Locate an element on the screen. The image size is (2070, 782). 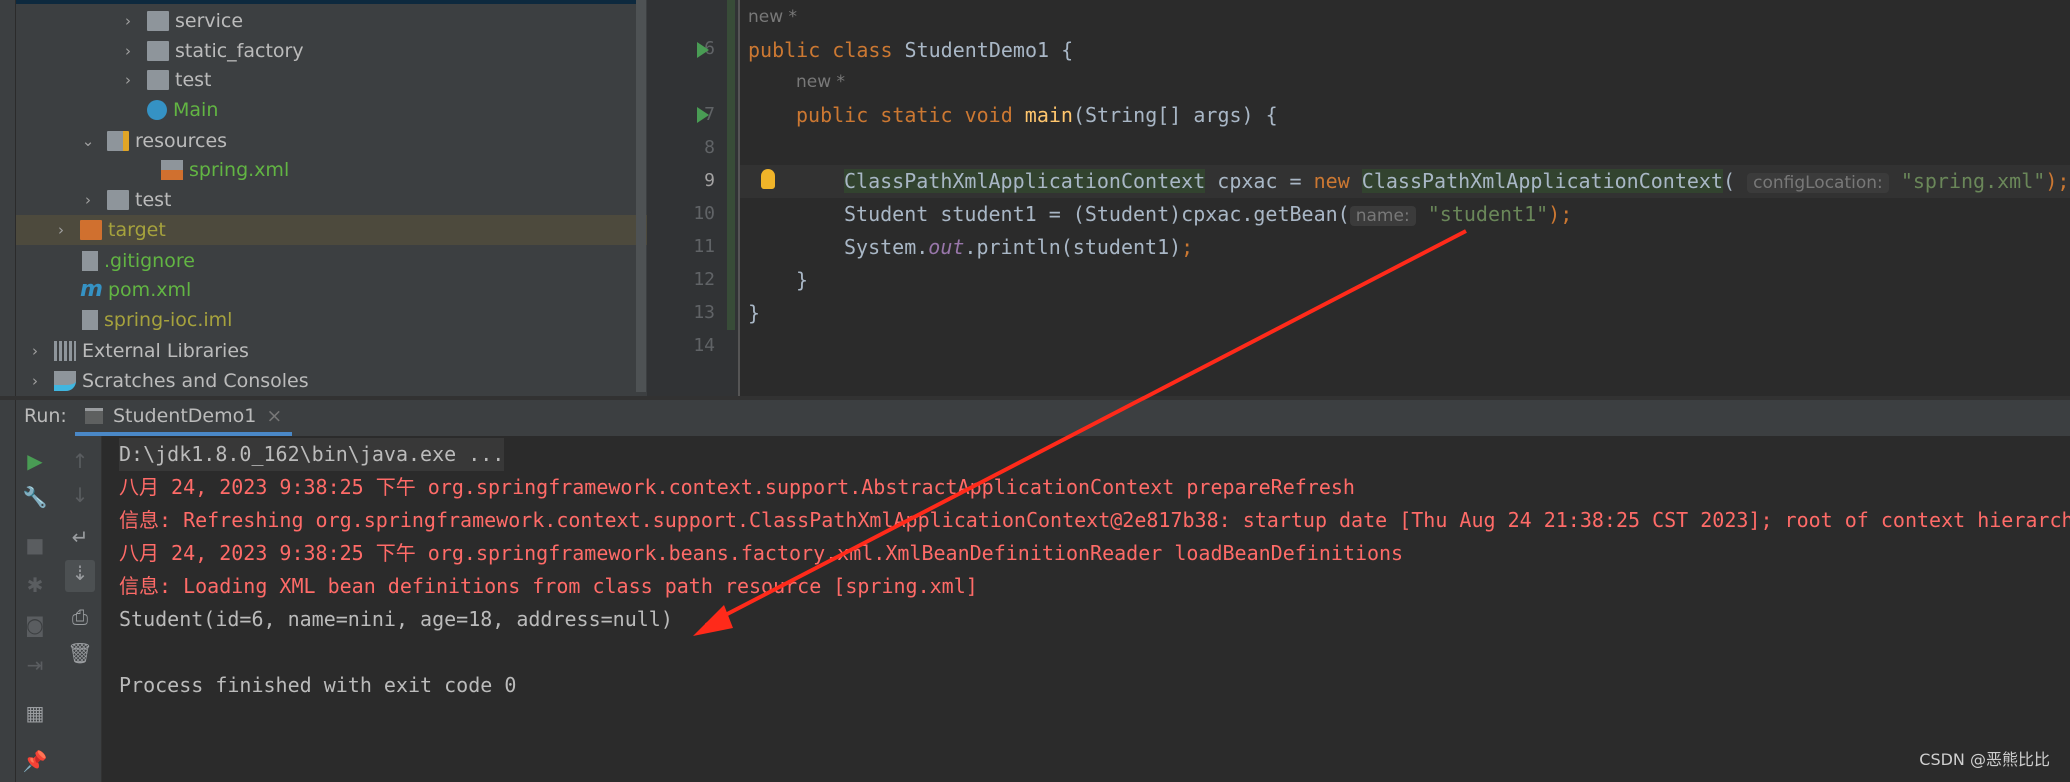
watermark: CSDN @恶熊比比 is located at coordinates (1984, 759).